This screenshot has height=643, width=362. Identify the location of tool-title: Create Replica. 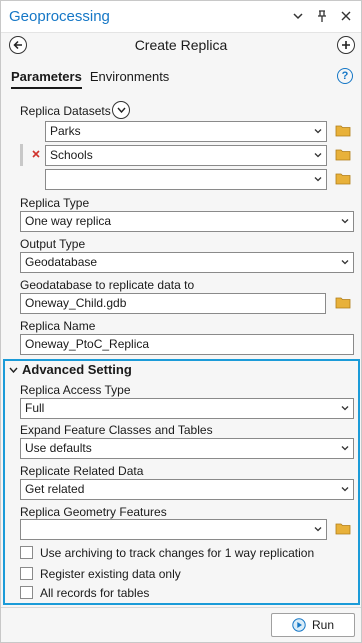
(181, 45).